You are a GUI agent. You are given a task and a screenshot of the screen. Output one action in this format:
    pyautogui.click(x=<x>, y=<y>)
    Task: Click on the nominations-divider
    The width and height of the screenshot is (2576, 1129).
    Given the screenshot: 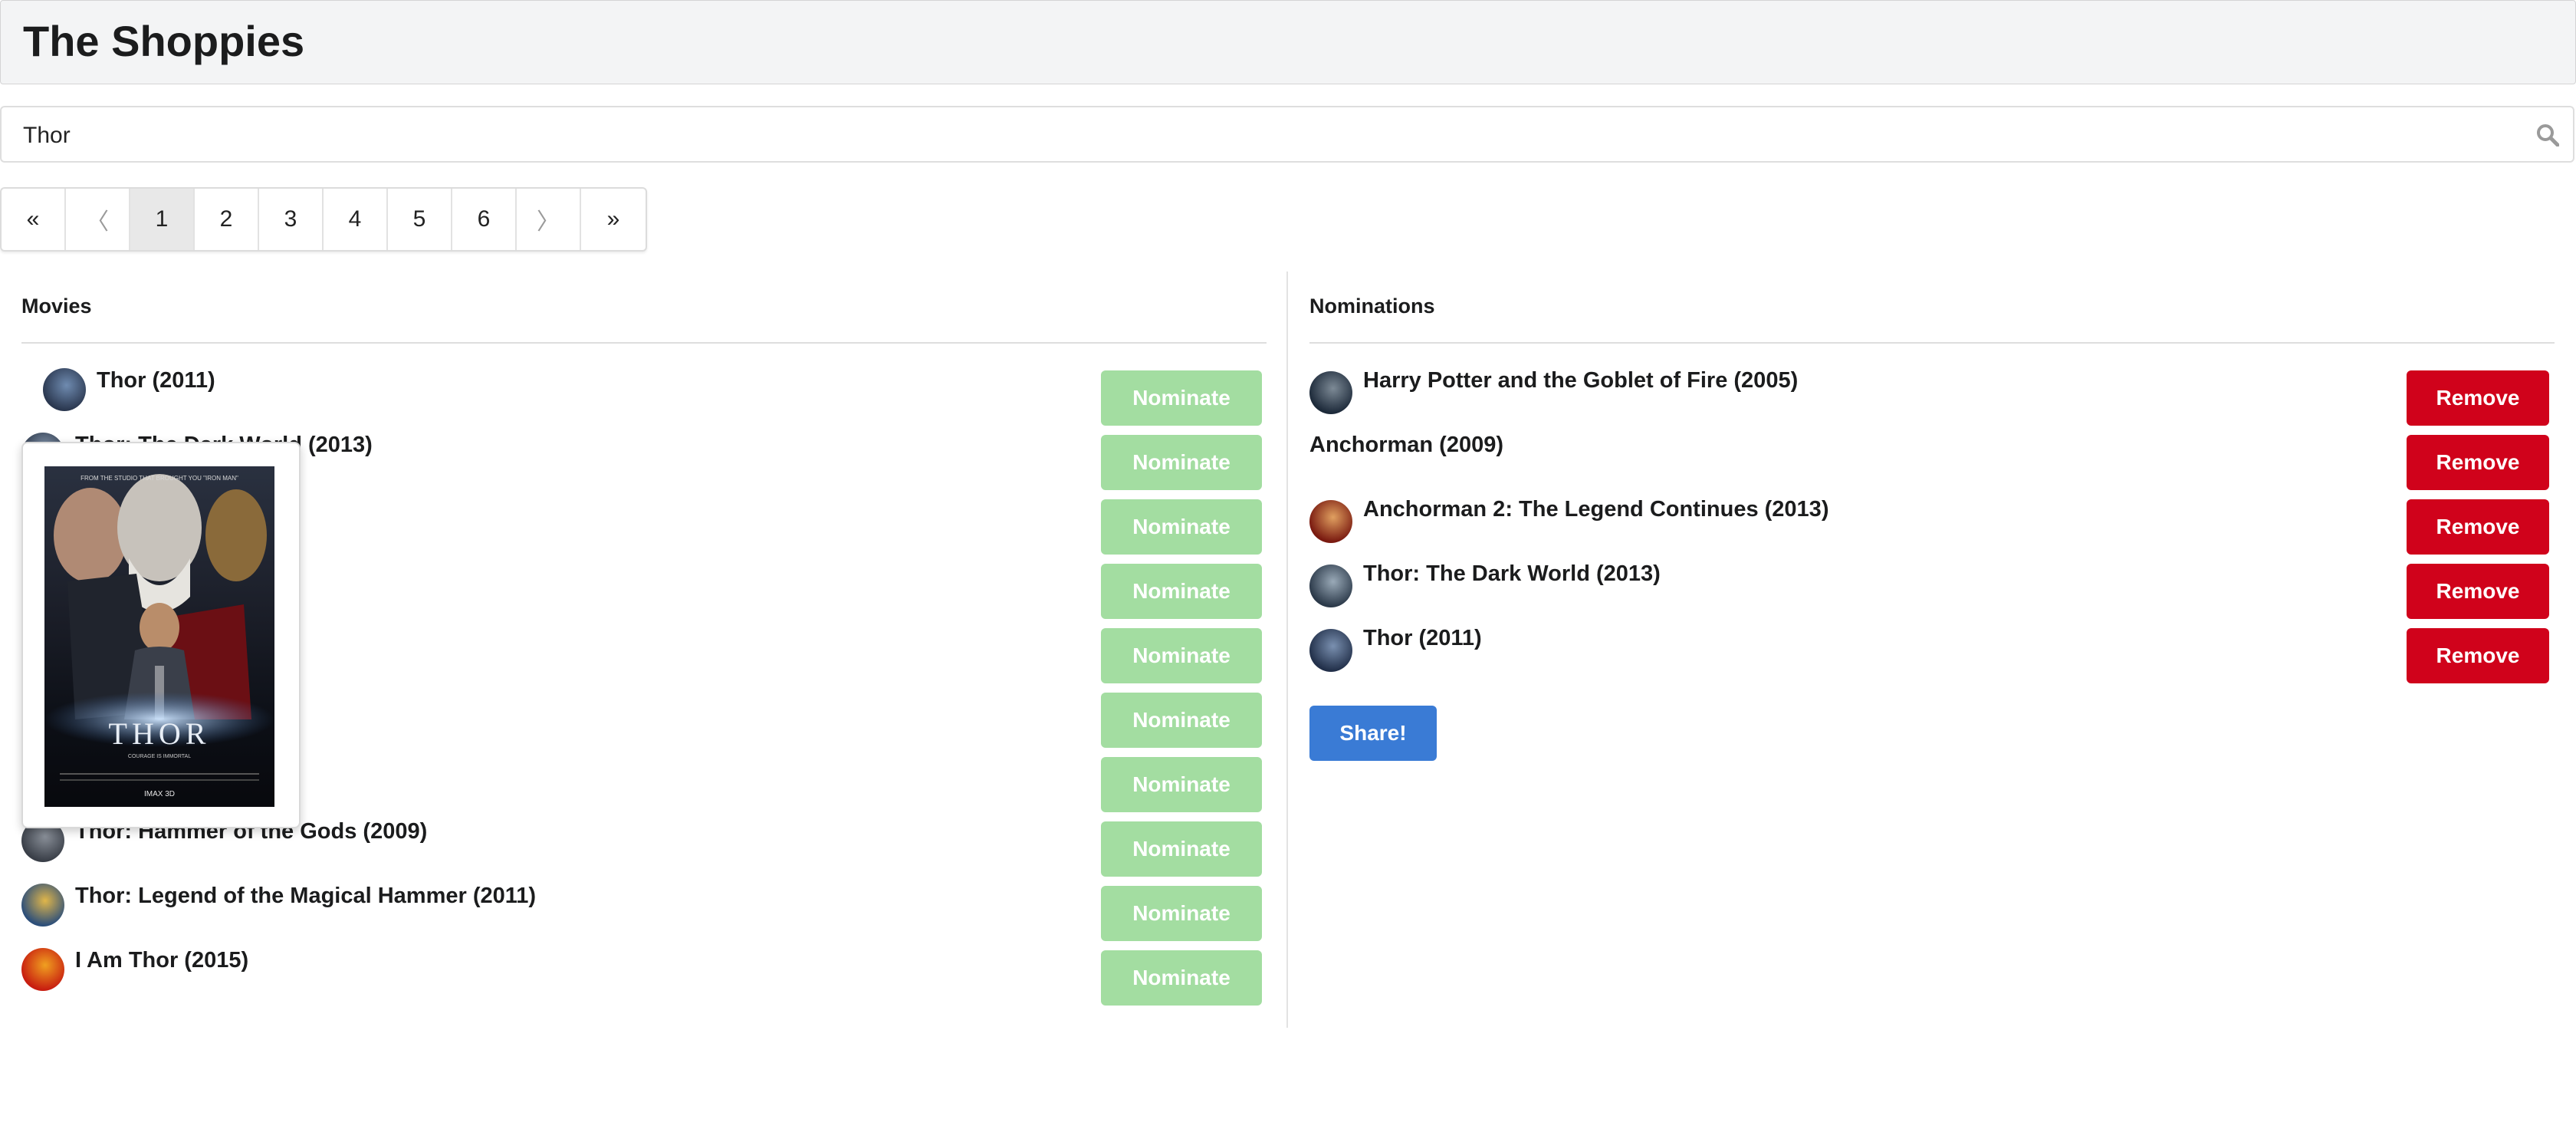 What is the action you would take?
    pyautogui.click(x=1932, y=343)
    